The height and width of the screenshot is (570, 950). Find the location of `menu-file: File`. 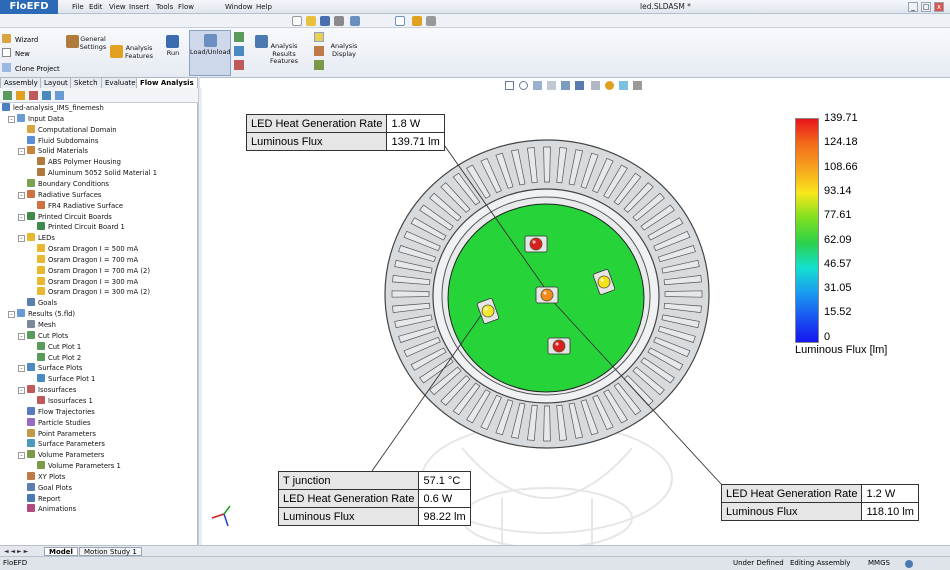

menu-file: File is located at coordinates (78, 7).